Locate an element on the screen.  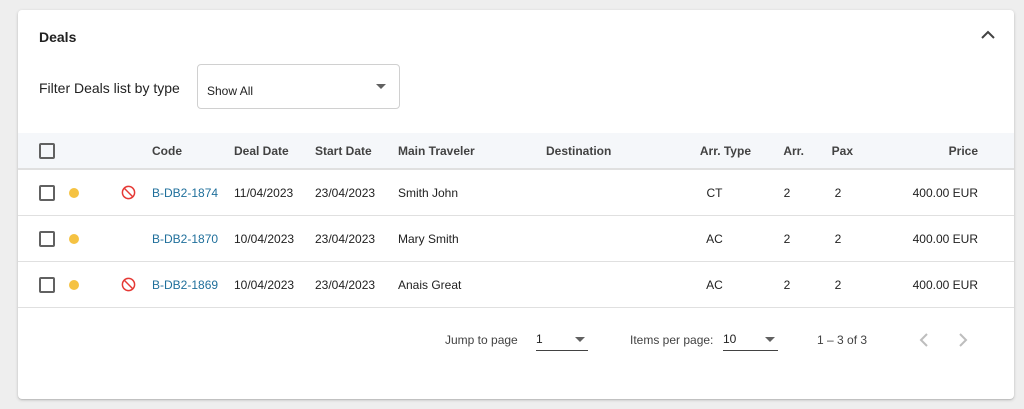
deal-code-link: B-DB2-1870 is located at coordinates (189, 238).